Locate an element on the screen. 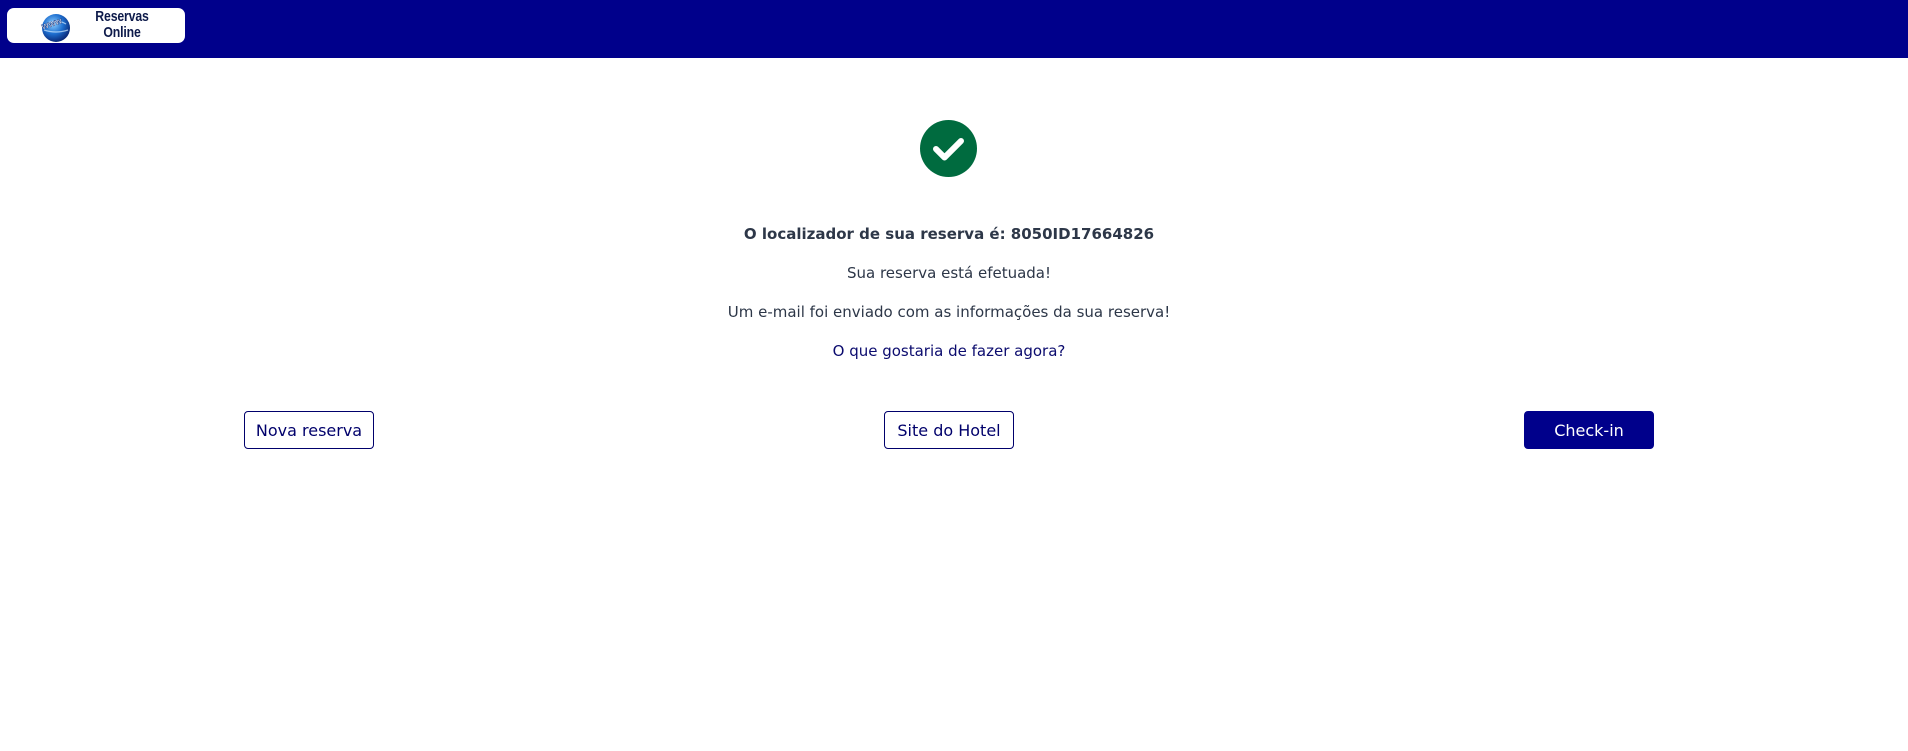 Image resolution: width=1908 pixels, height=751 pixels. logo-line2: Online is located at coordinates (122, 32).